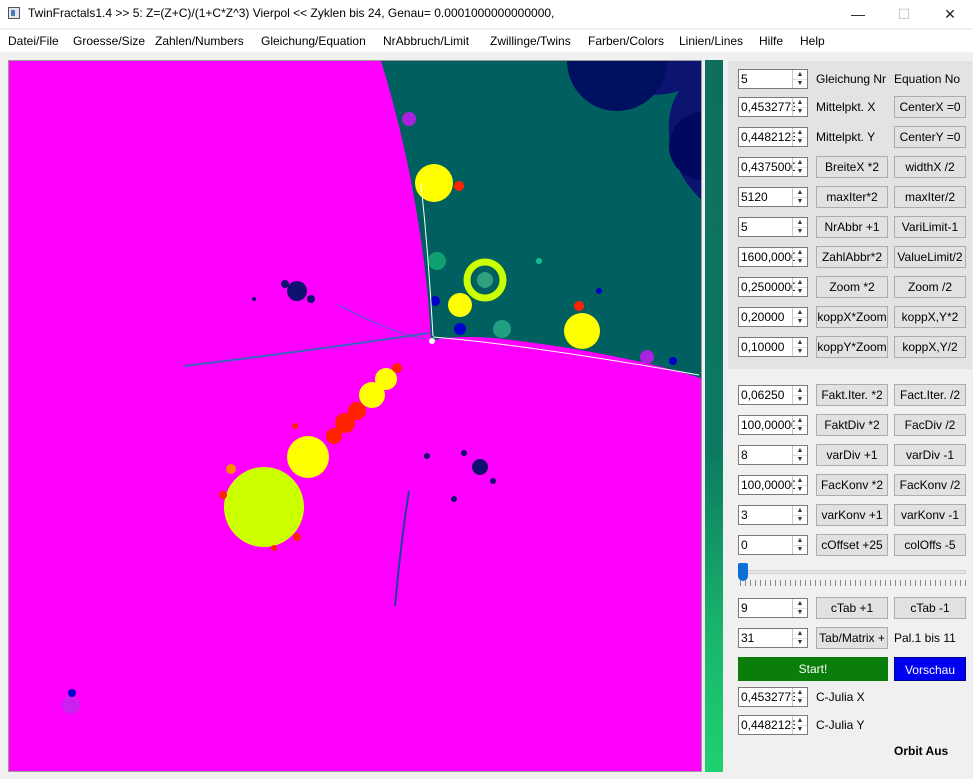 This screenshot has width=973, height=779. Describe the element at coordinates (930, 515) in the screenshot. I see `var-konv-minus1-button: varKonv -1` at that location.